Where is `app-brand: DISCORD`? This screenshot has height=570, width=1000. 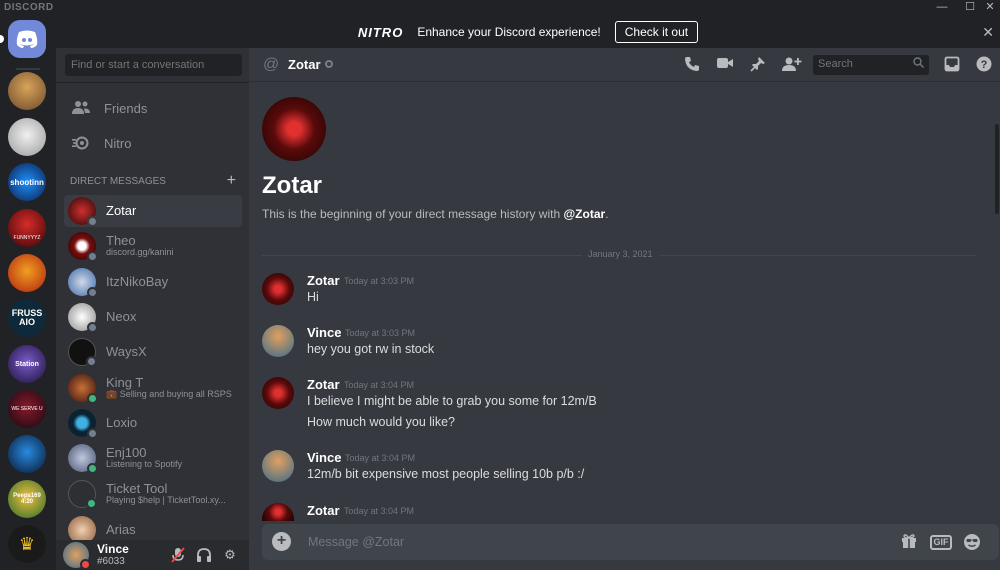
app-brand: DISCORD is located at coordinates (29, 7).